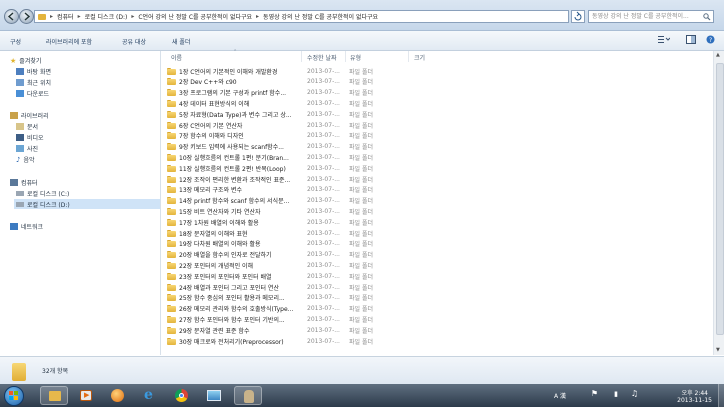  I want to click on table-row: 17장 1차원 배열의 이해와 활용 2013-07-... 파일 폴더, so click(437, 222).